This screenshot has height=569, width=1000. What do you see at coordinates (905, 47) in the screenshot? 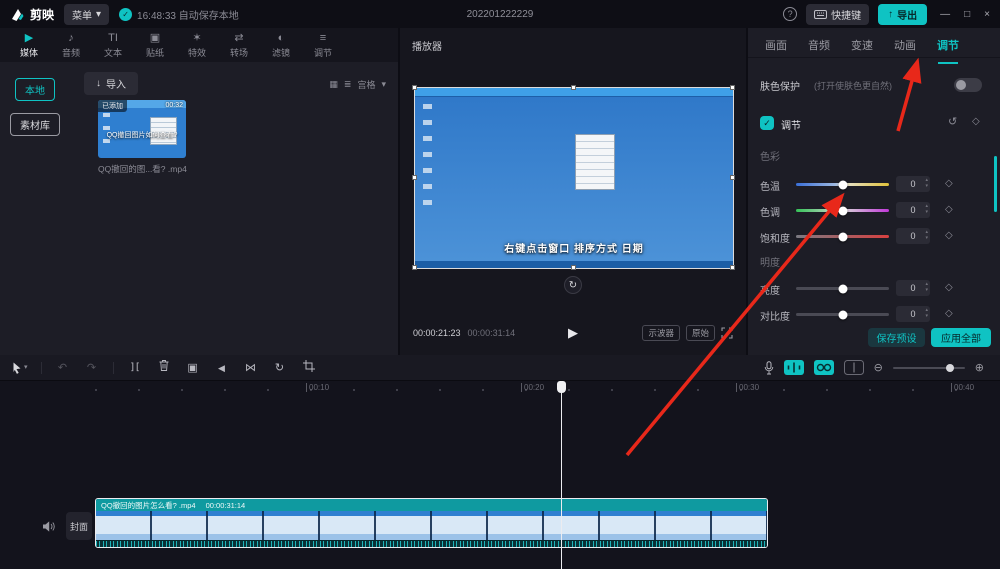
I see `tab-animation: 动画` at bounding box center [905, 47].